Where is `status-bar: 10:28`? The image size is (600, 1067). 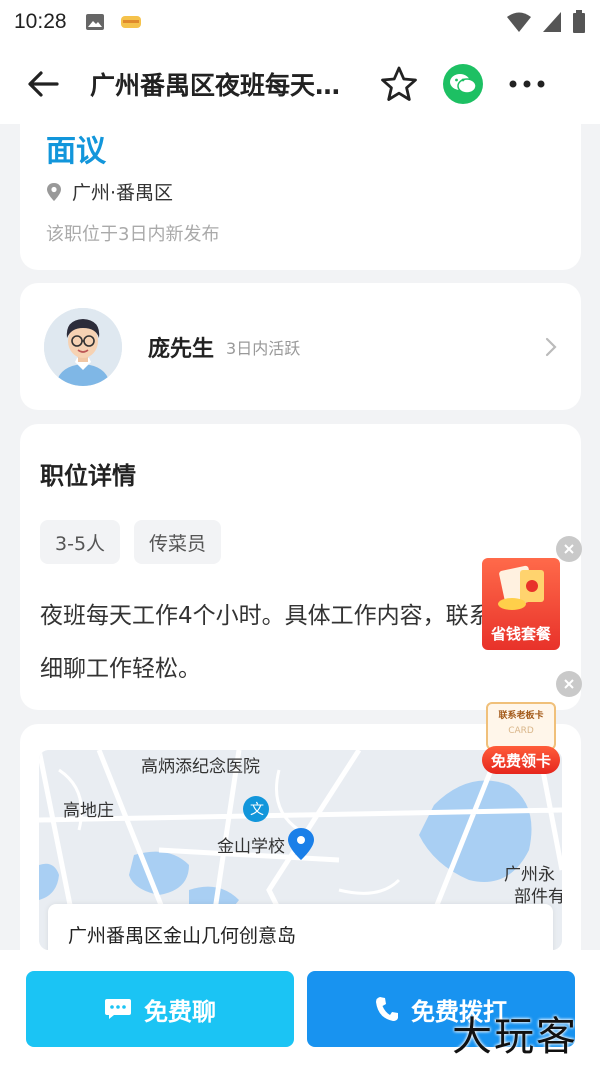
status-bar: 10:28 is located at coordinates (300, 22).